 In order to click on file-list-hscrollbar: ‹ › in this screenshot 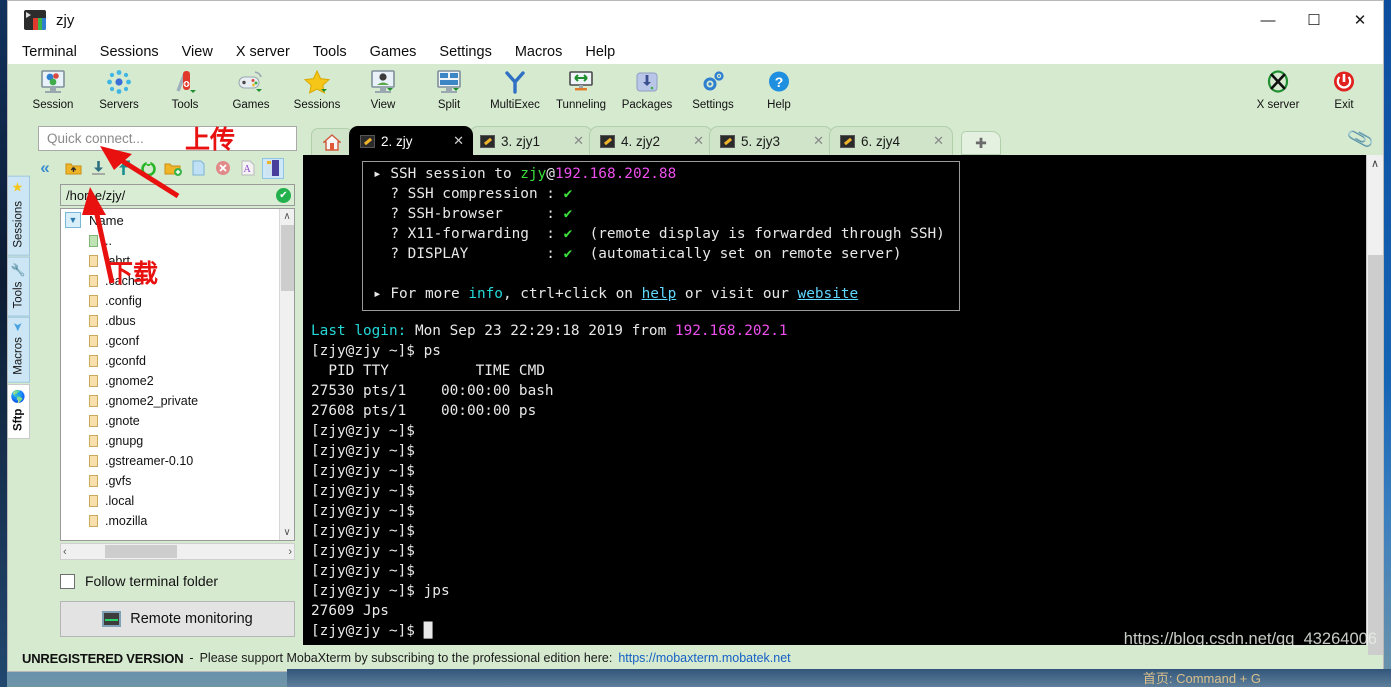, I will do `click(177, 551)`.